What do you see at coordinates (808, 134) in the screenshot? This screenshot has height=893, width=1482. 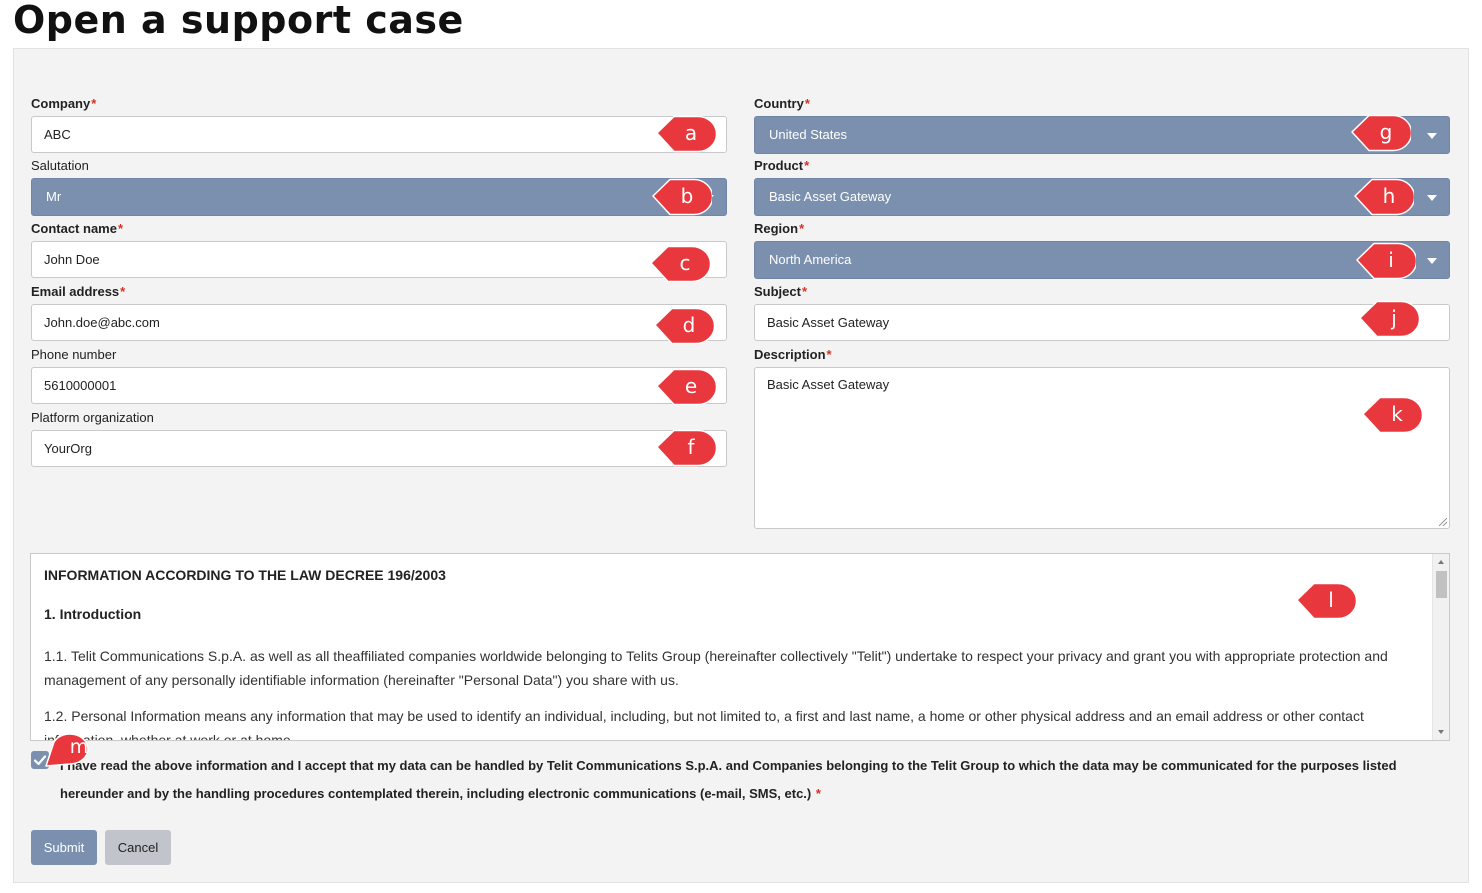 I see `country-value: United States` at bounding box center [808, 134].